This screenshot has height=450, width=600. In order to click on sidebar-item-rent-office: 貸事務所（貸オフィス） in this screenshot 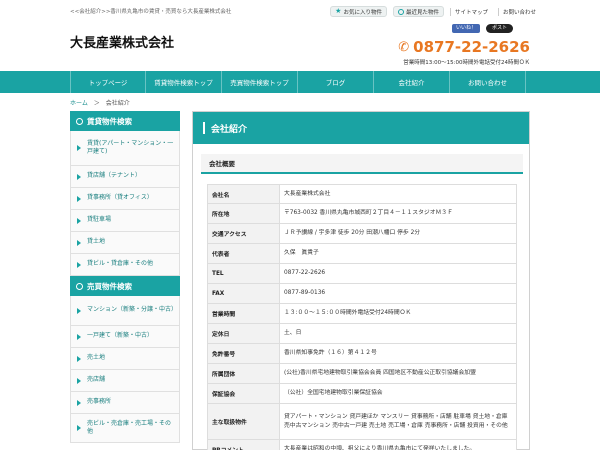, I will do `click(125, 199)`.